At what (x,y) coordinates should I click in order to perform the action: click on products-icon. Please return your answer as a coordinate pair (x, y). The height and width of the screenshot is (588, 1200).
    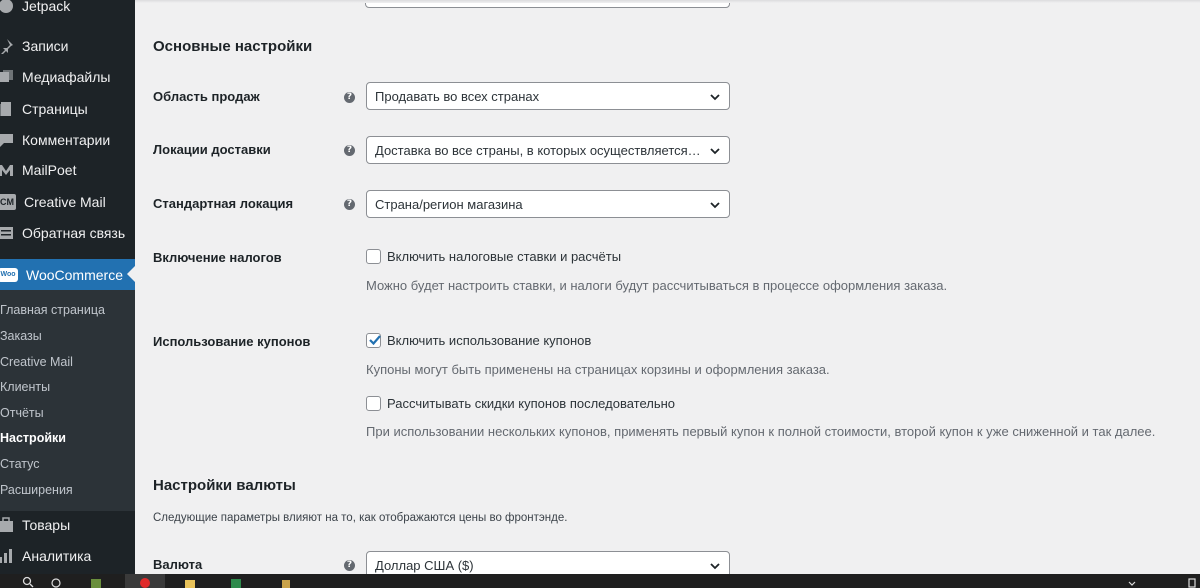
    Looking at the image, I should click on (7, 525).